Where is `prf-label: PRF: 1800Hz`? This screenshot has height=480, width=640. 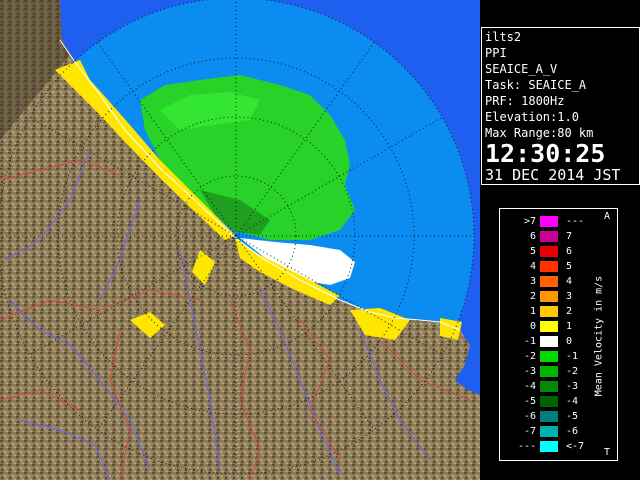
prf-label: PRF: 1800Hz is located at coordinates (525, 101).